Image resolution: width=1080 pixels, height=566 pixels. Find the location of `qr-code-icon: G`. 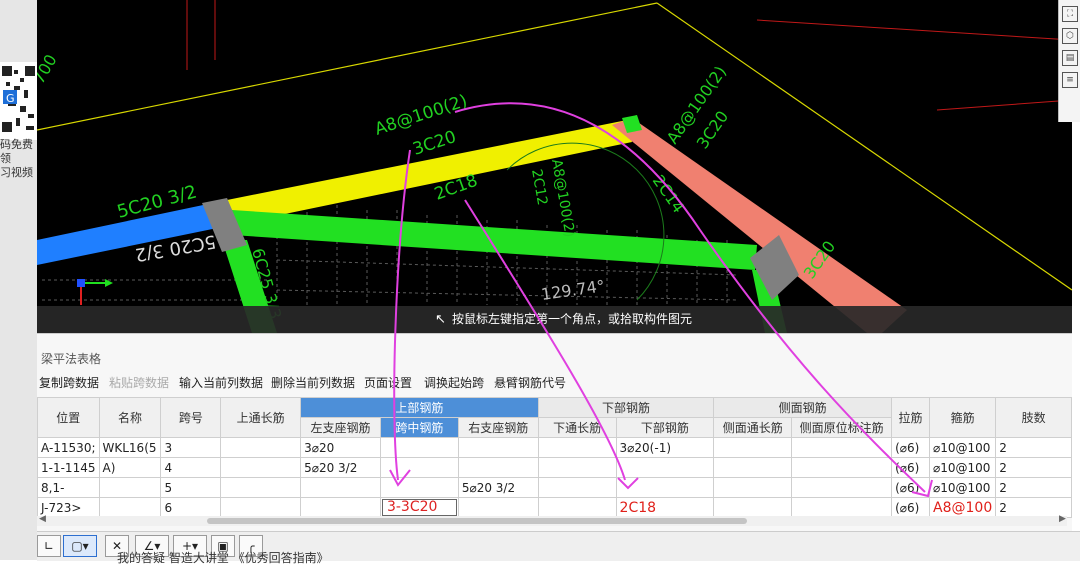

qr-code-icon: G is located at coordinates (18, 101).